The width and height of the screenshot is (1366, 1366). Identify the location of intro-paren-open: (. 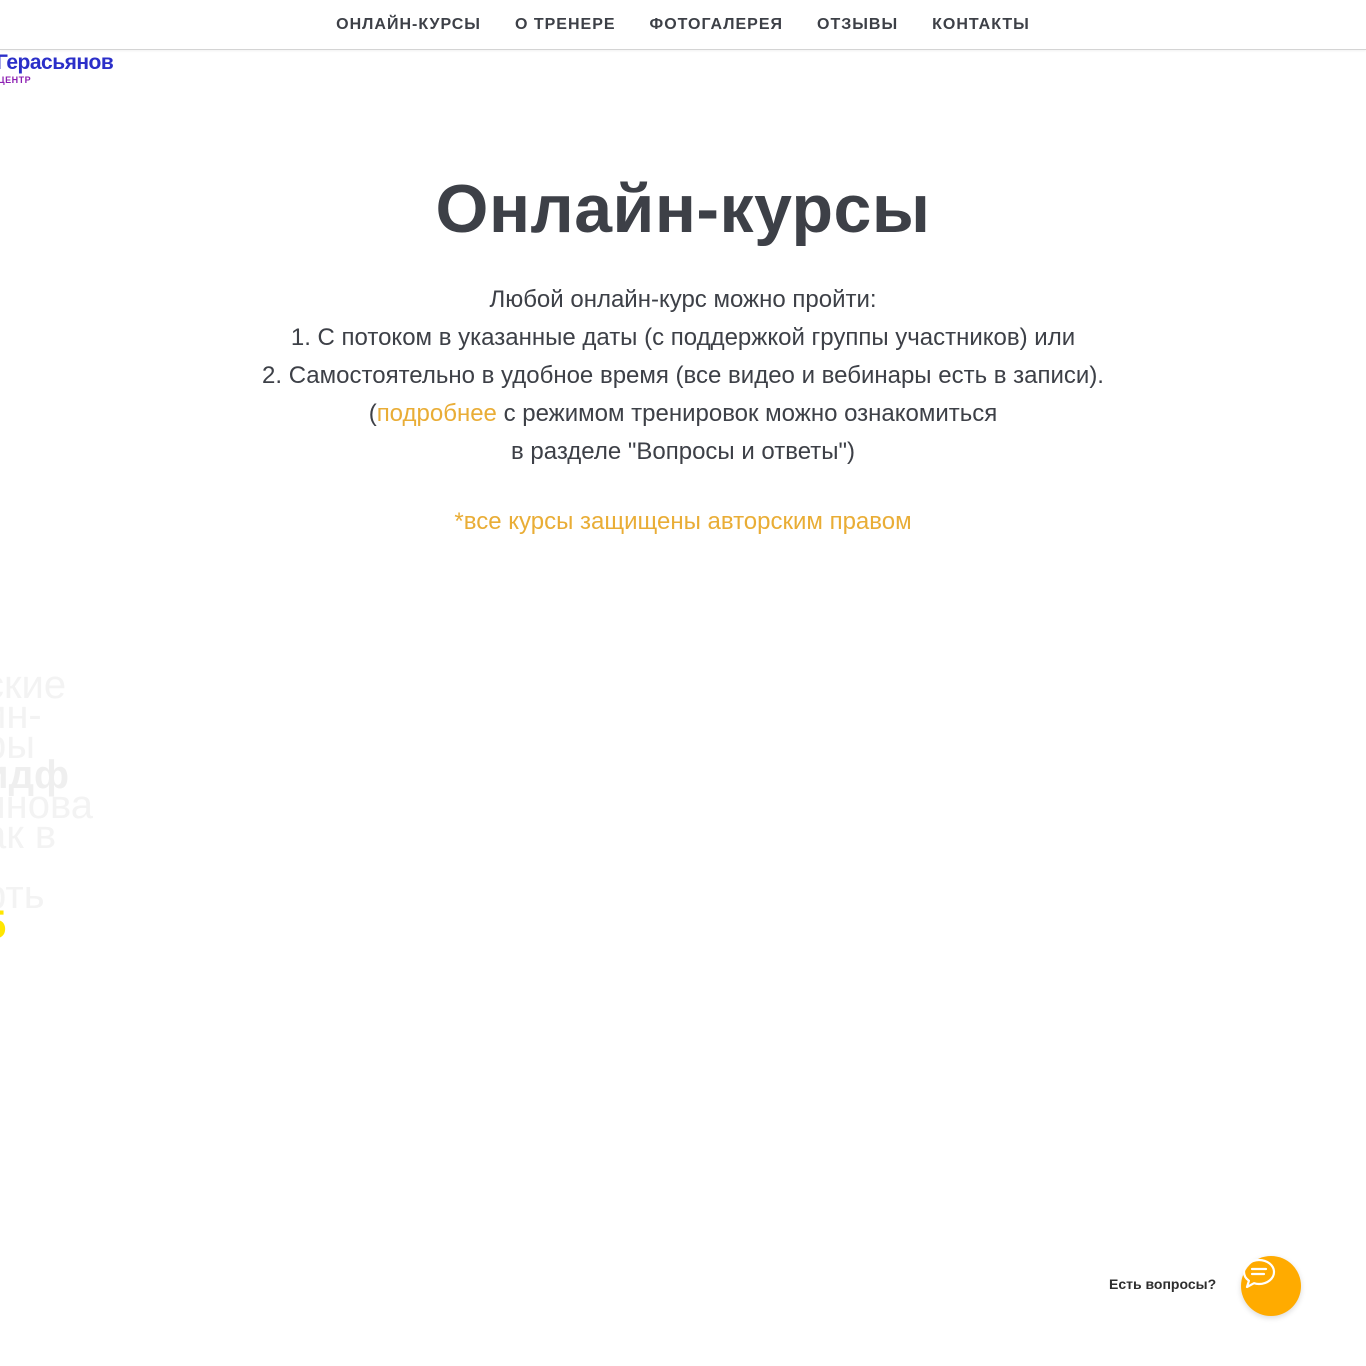
(372, 413).